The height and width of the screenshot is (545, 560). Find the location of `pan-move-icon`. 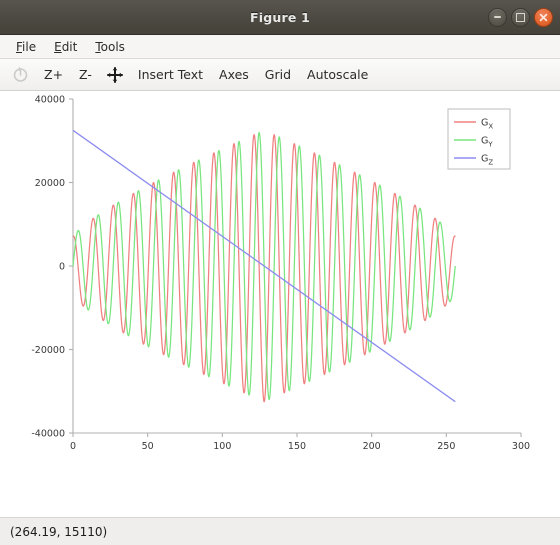

pan-move-icon is located at coordinates (114, 74).